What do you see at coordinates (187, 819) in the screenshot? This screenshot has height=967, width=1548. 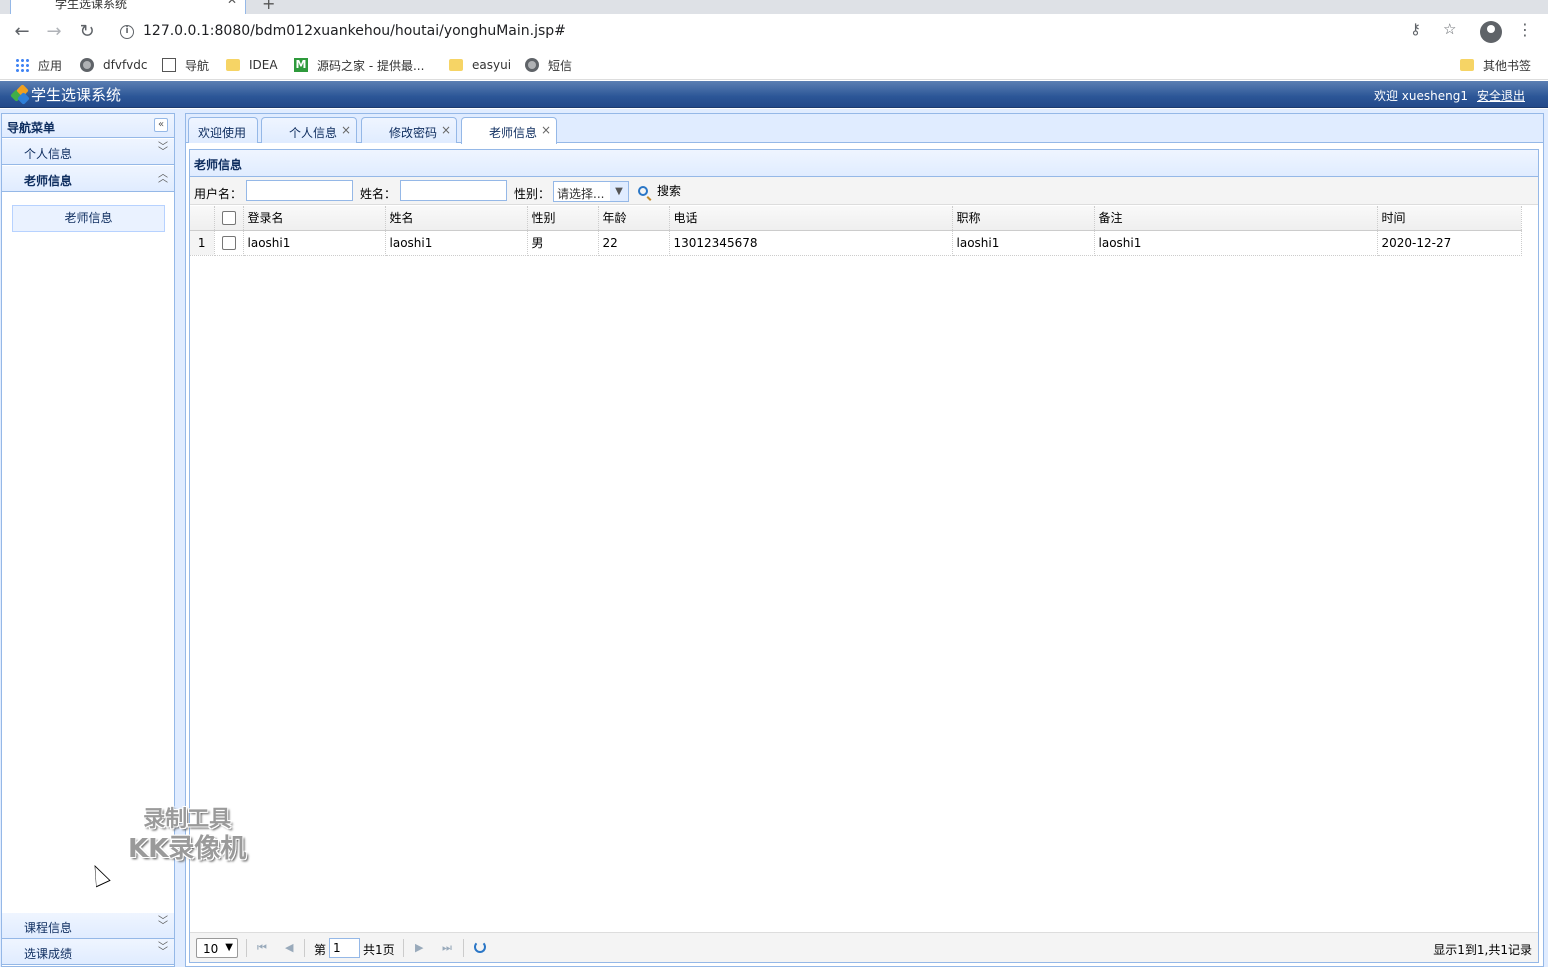 I see `watermark-line1: 录制工具` at bounding box center [187, 819].